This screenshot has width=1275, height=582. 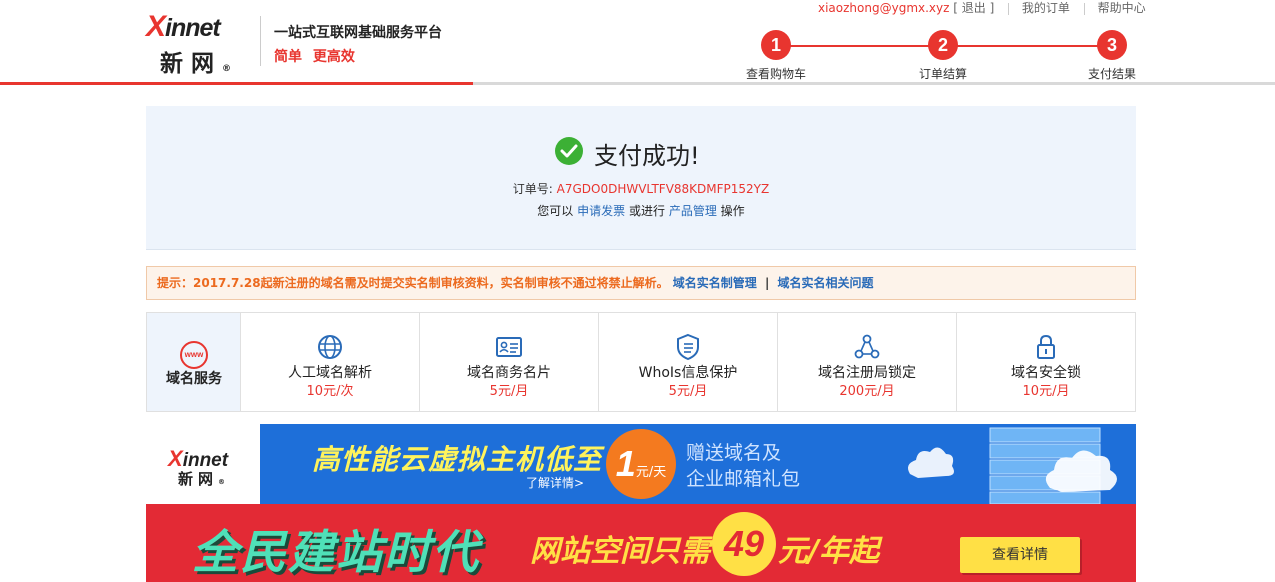 I want to click on ad-offer: 网站空间只需 49 元/年起, so click(x=704, y=543).